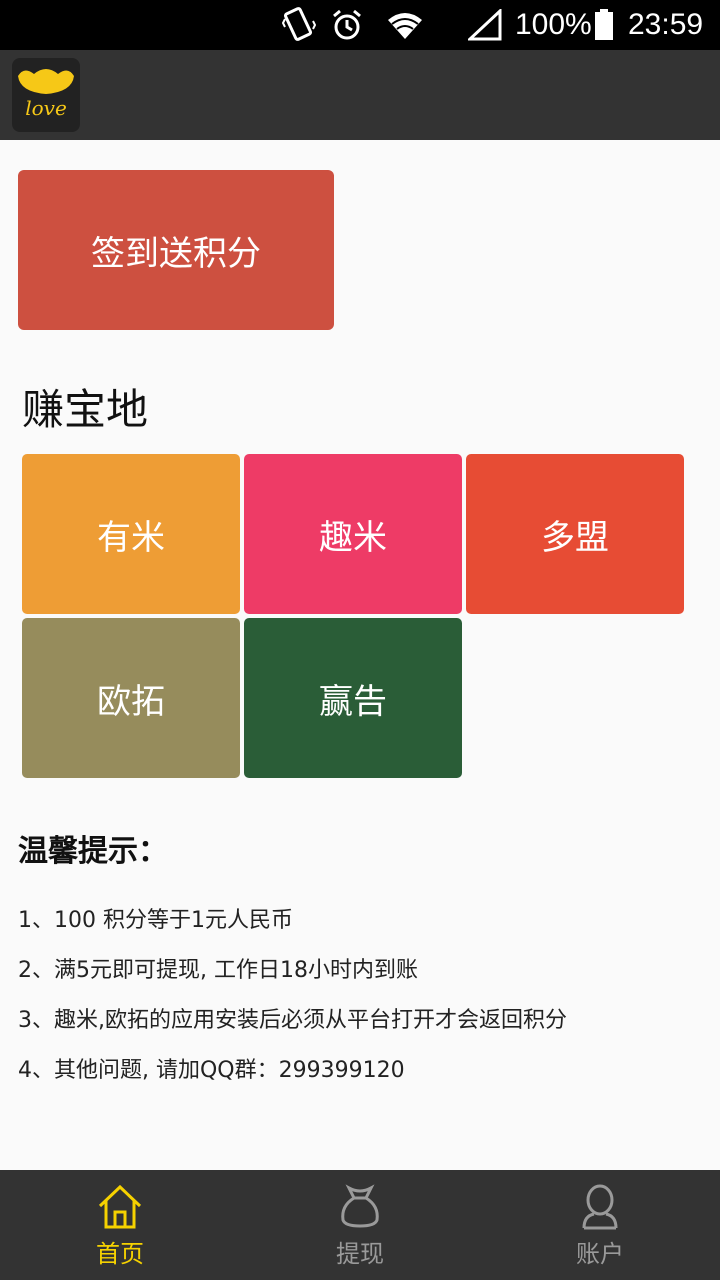 This screenshot has width=720, height=1280. I want to click on clock: 23:59, so click(666, 24).